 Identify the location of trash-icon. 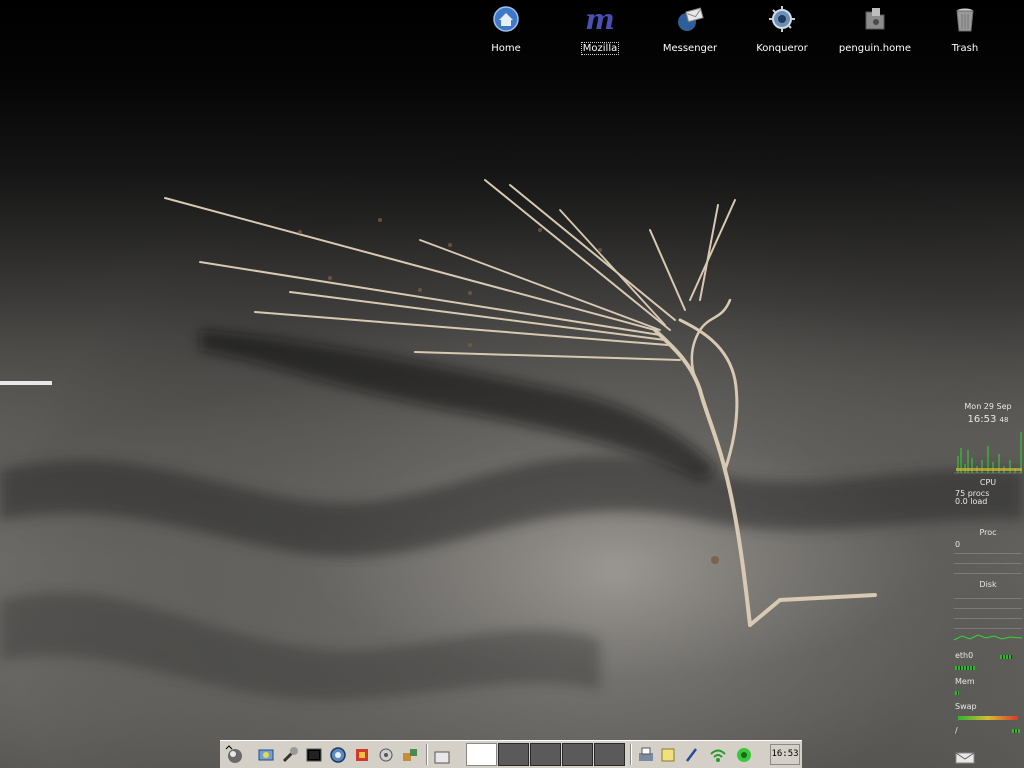
(965, 20).